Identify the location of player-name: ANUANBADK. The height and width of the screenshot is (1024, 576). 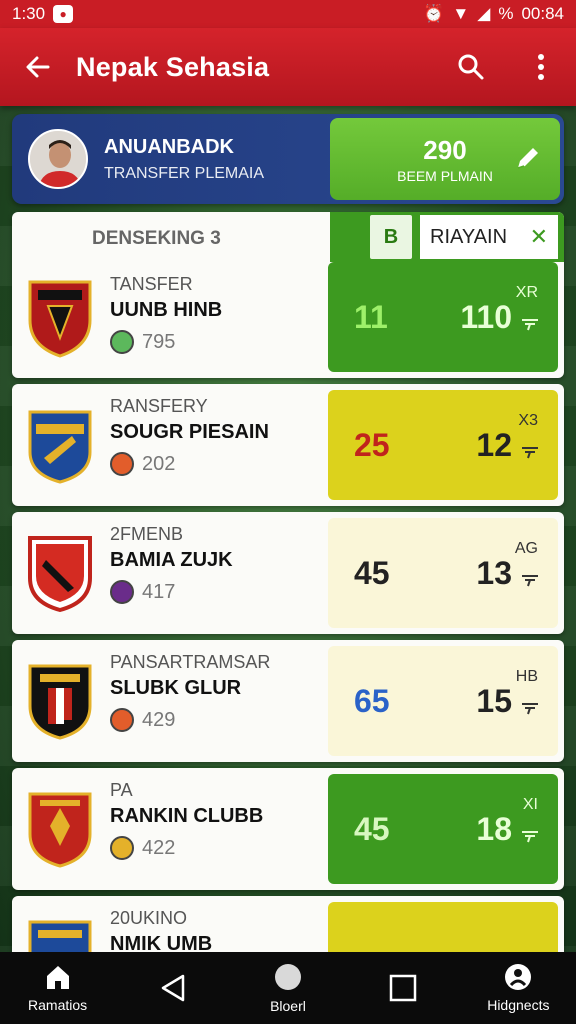
(169, 146).